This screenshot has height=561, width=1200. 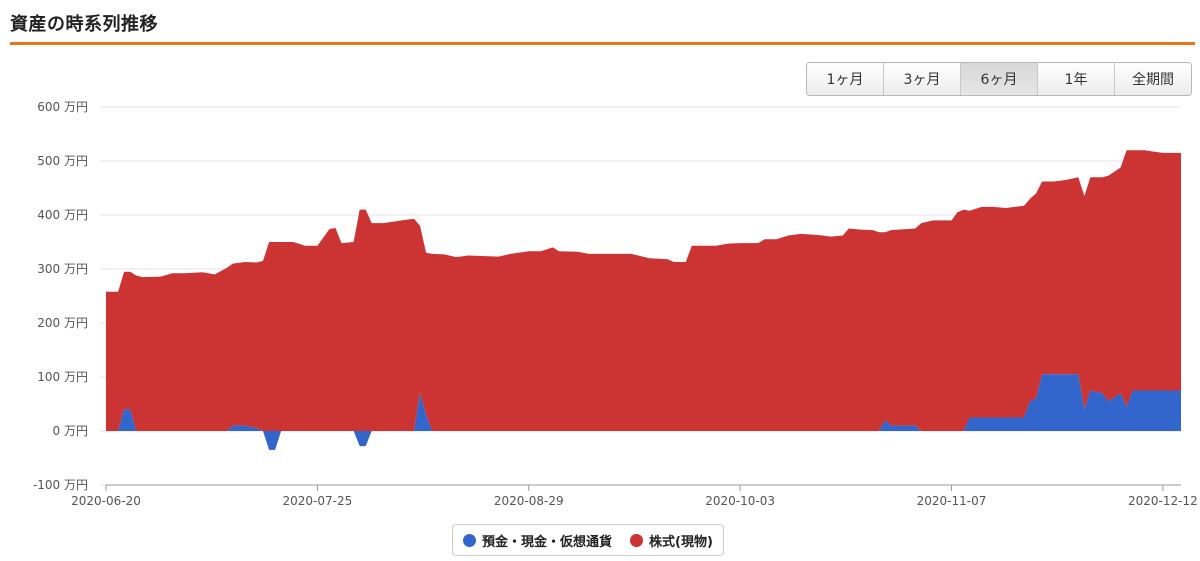 What do you see at coordinates (62, 269) in the screenshot?
I see `y-tick-label: 300 万円` at bounding box center [62, 269].